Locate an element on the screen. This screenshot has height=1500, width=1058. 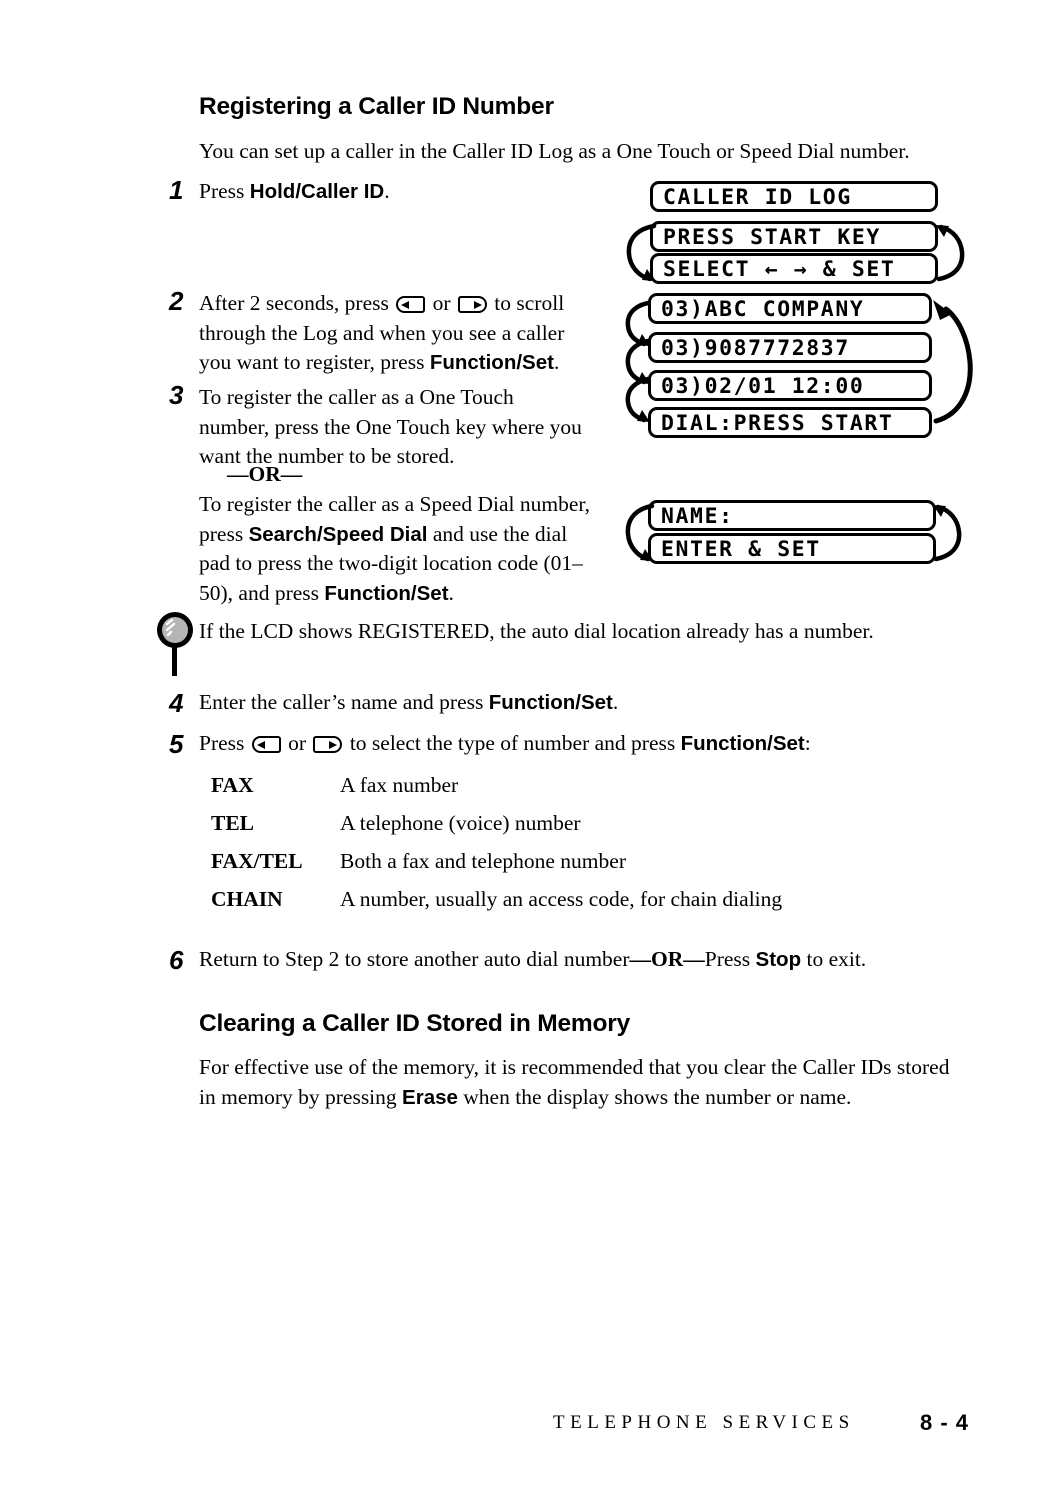
step-3-line5-pre: press is located at coordinates (224, 533).